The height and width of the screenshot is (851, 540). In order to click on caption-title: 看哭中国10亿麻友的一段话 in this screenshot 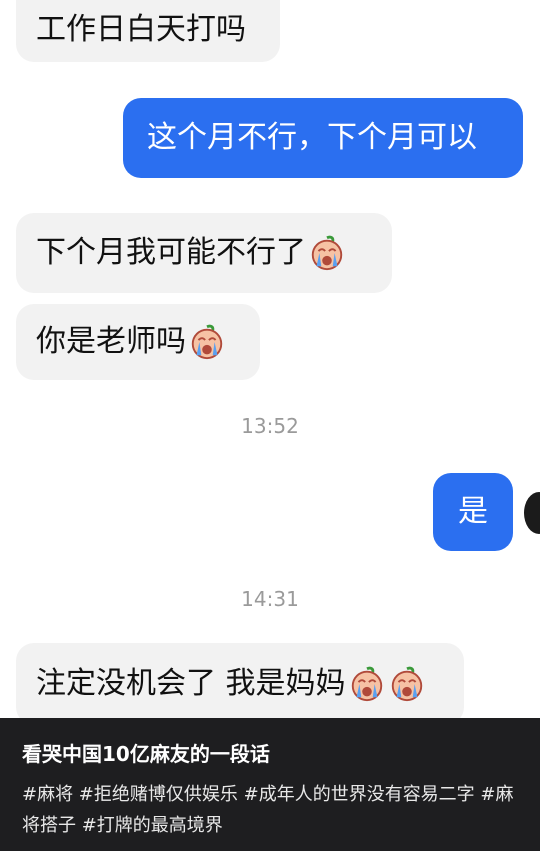, I will do `click(146, 754)`.